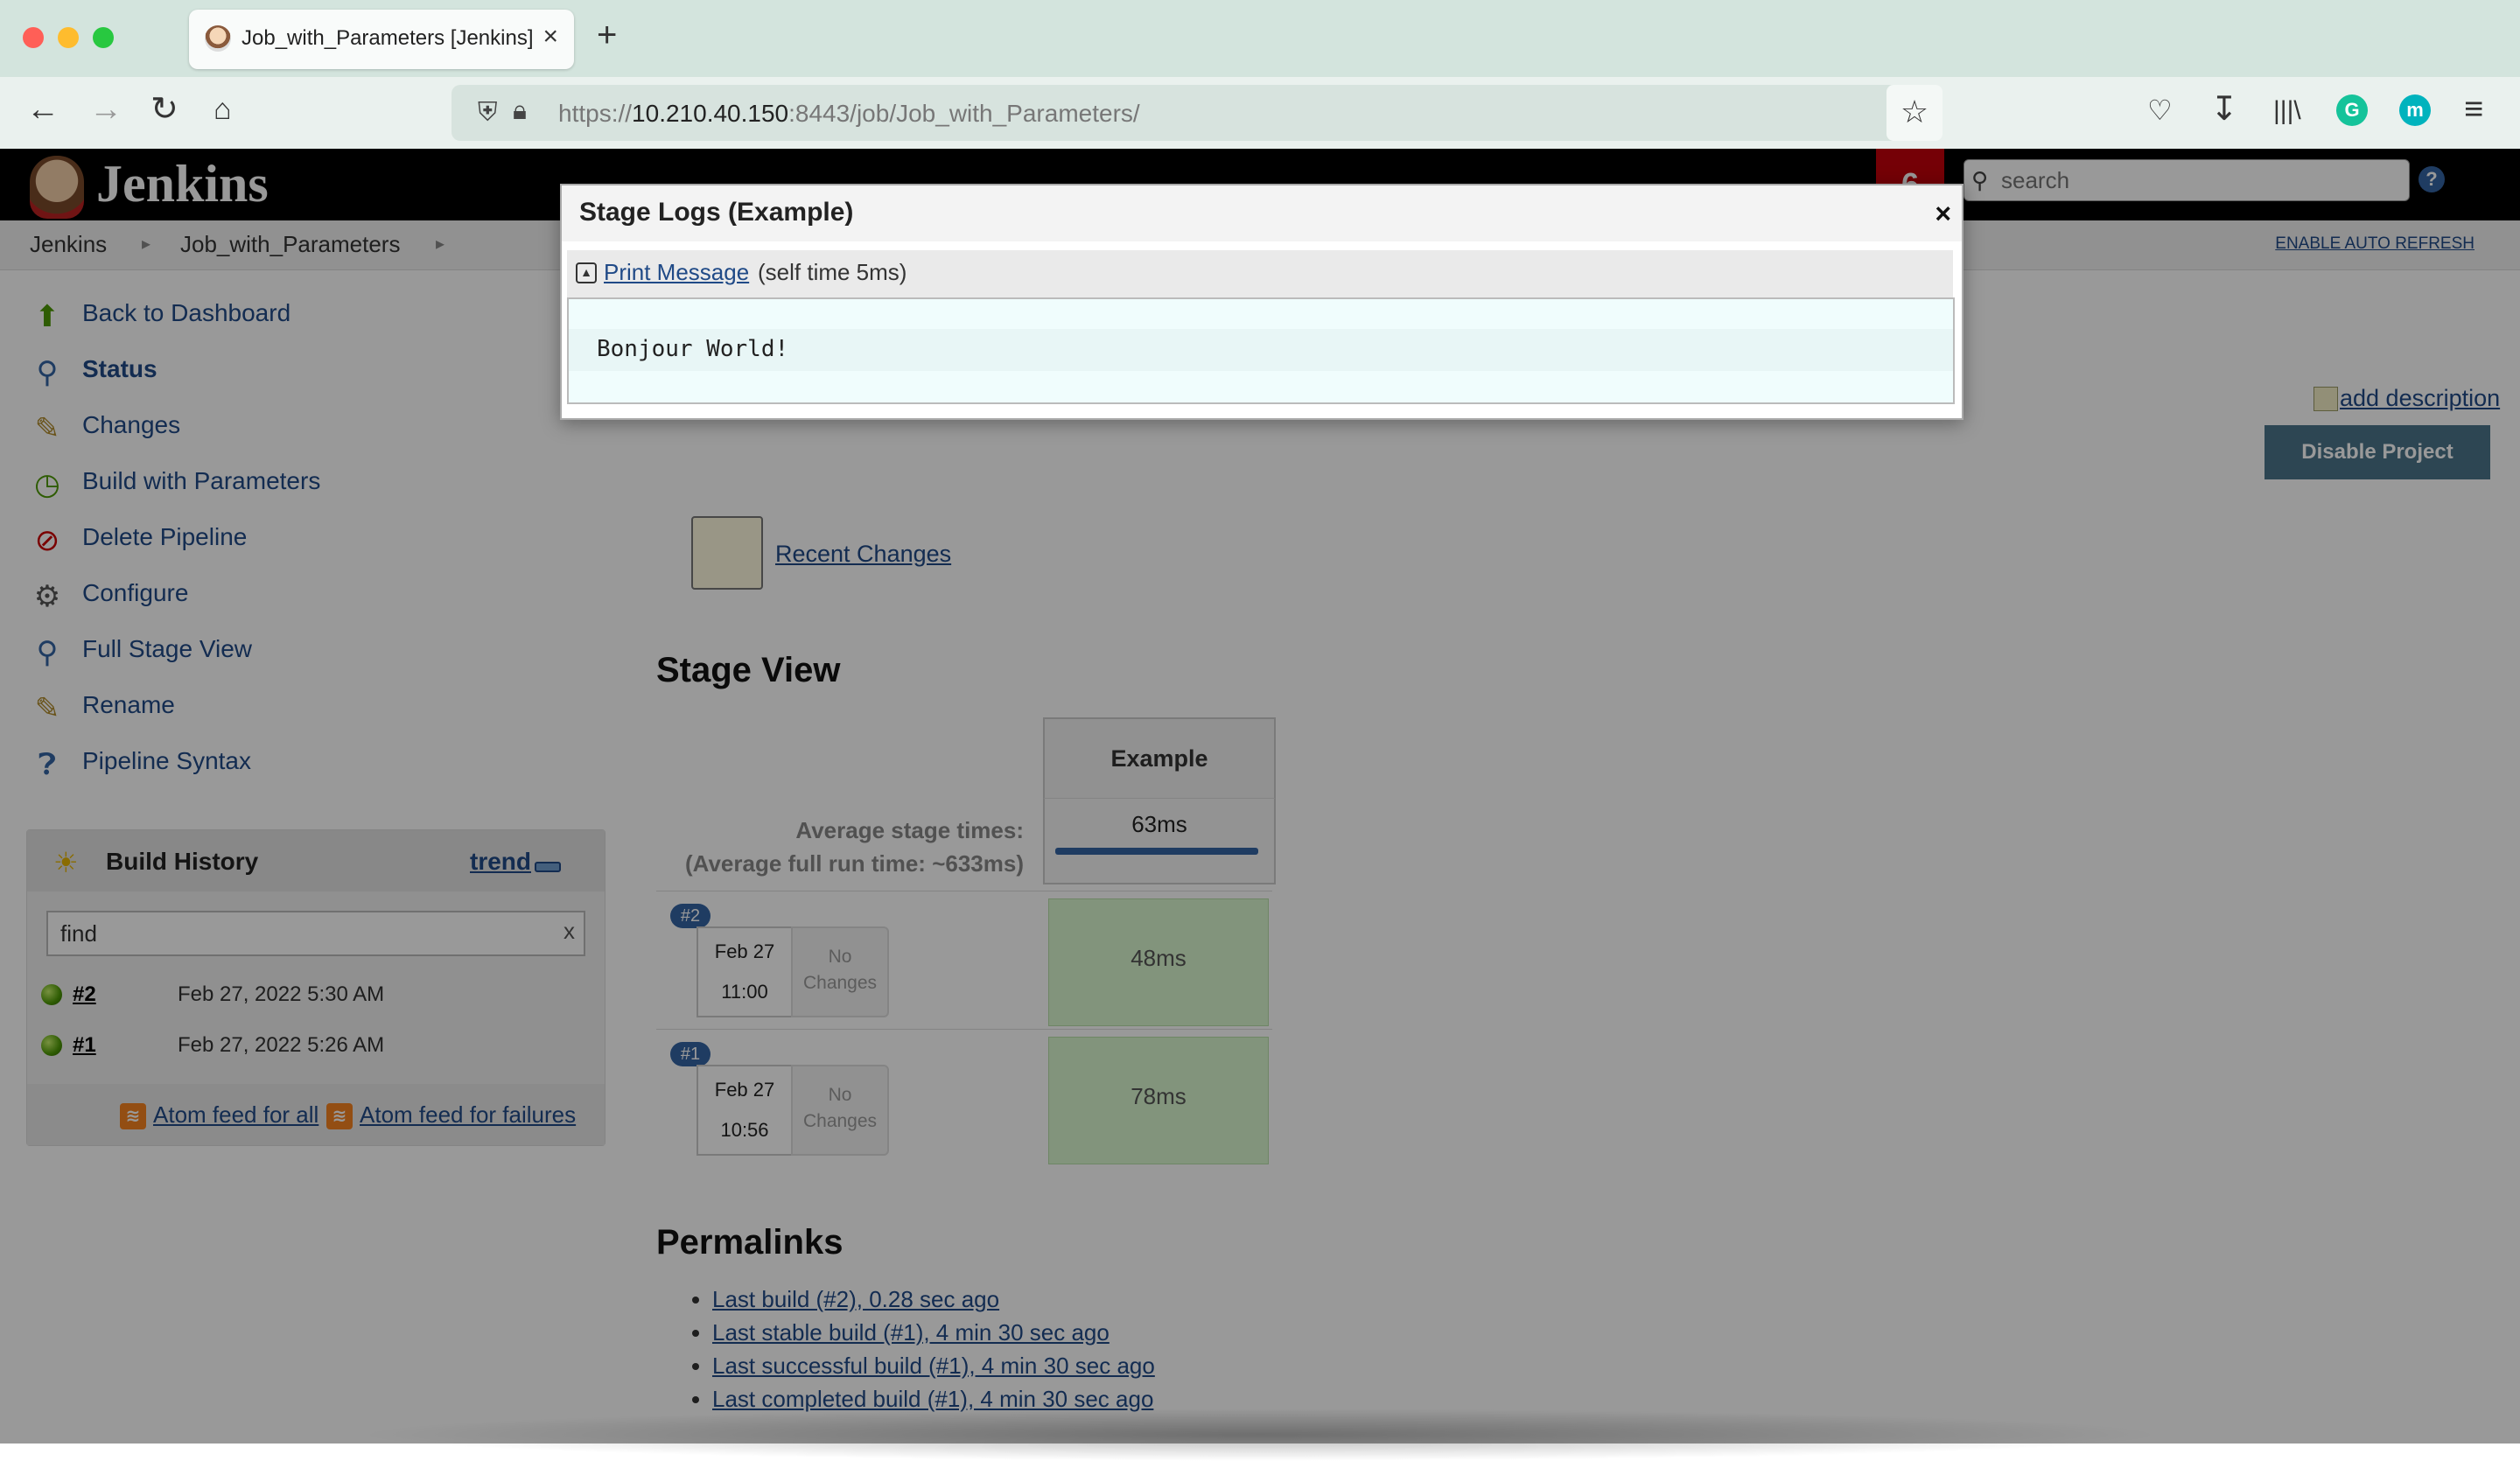  I want to click on dialog-title: Stage Logs (Example), so click(716, 212).